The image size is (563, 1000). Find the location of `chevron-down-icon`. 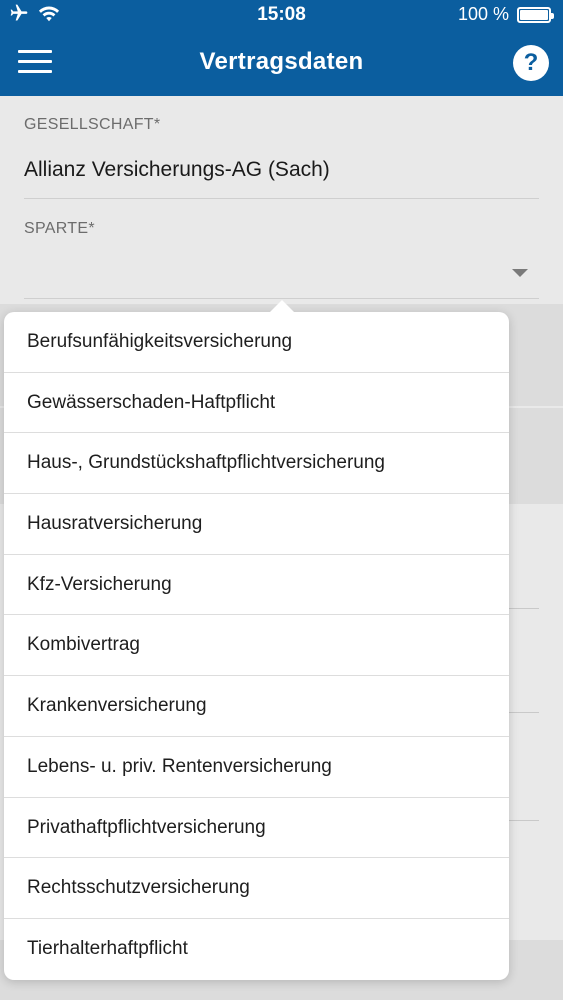

chevron-down-icon is located at coordinates (520, 273).